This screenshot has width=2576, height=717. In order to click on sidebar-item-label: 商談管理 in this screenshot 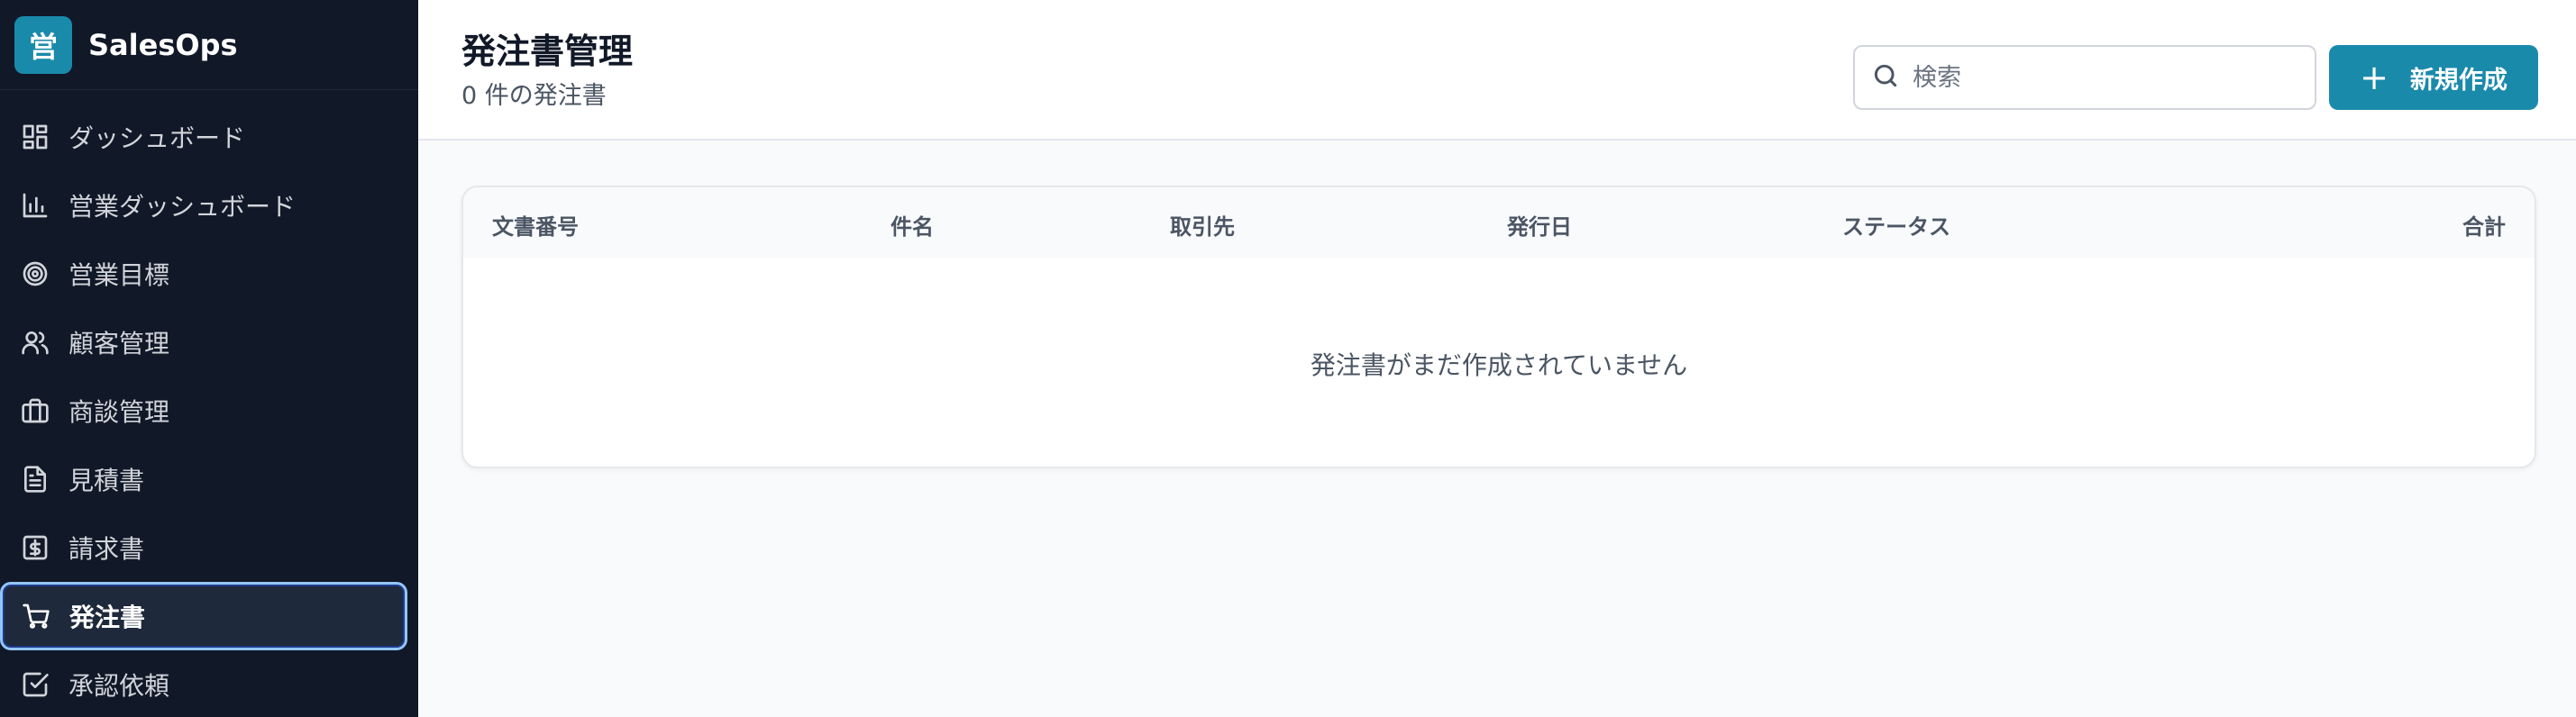, I will do `click(120, 412)`.